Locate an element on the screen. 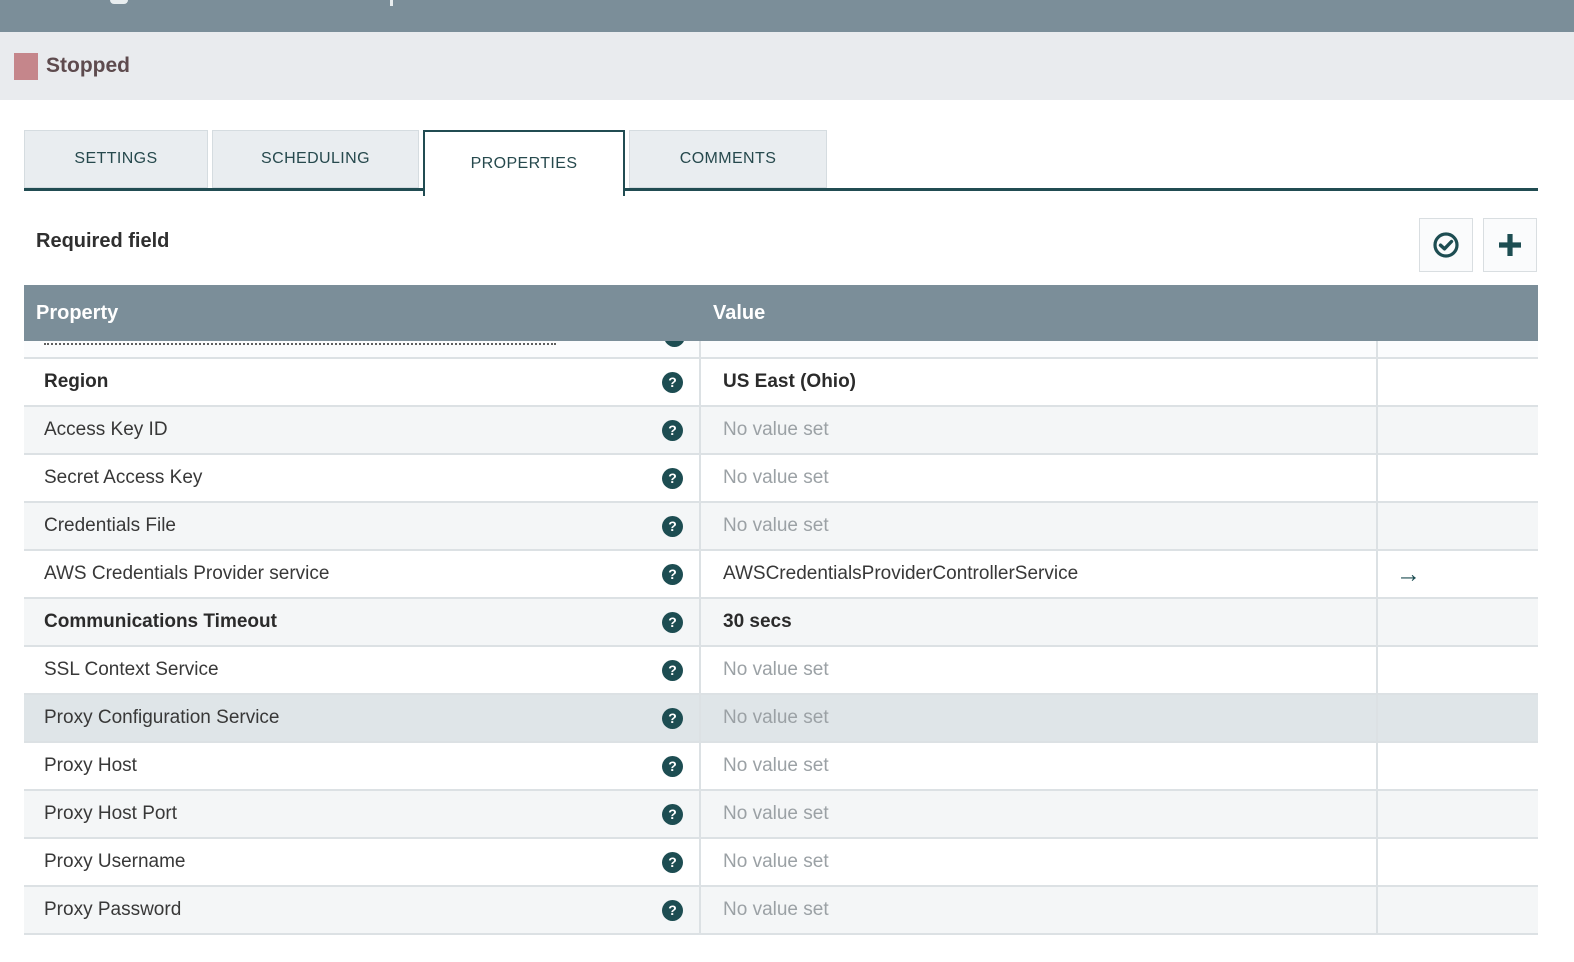 Image resolution: width=1574 pixels, height=962 pixels. property-name-cell: Communications Timeout ? is located at coordinates (362, 622).